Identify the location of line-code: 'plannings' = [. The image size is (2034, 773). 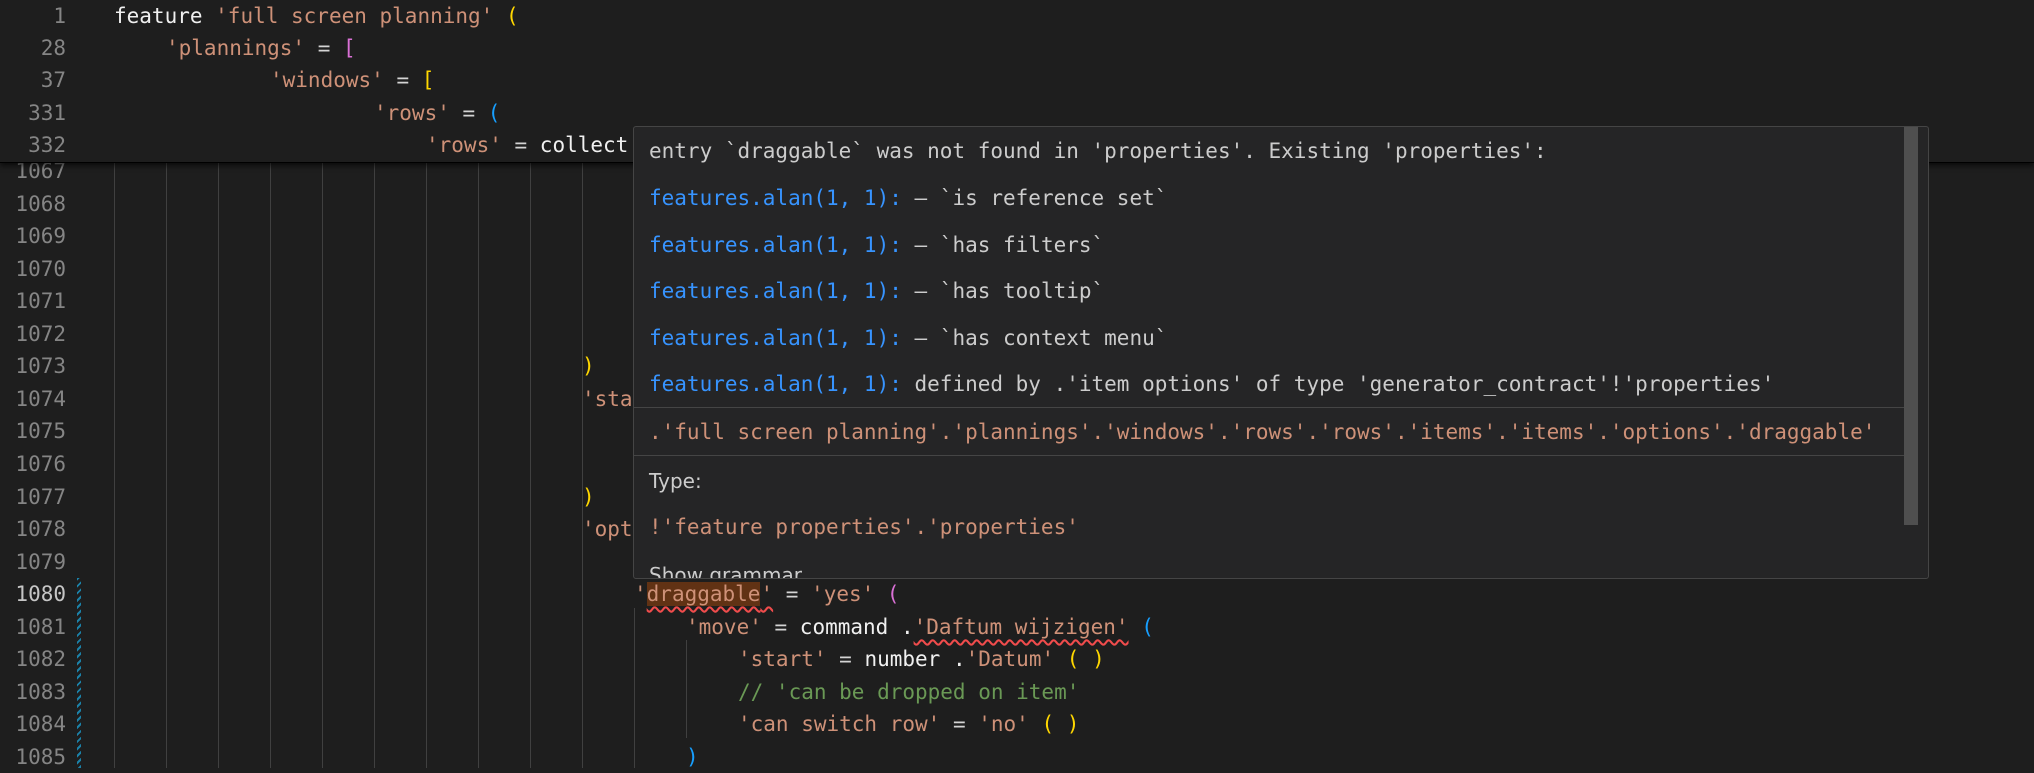
(261, 48).